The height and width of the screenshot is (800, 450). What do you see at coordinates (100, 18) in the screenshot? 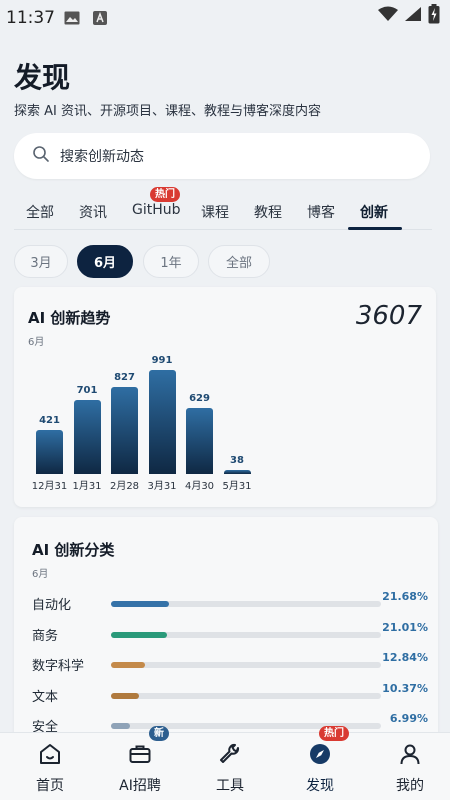
I see `app-notification-icon` at bounding box center [100, 18].